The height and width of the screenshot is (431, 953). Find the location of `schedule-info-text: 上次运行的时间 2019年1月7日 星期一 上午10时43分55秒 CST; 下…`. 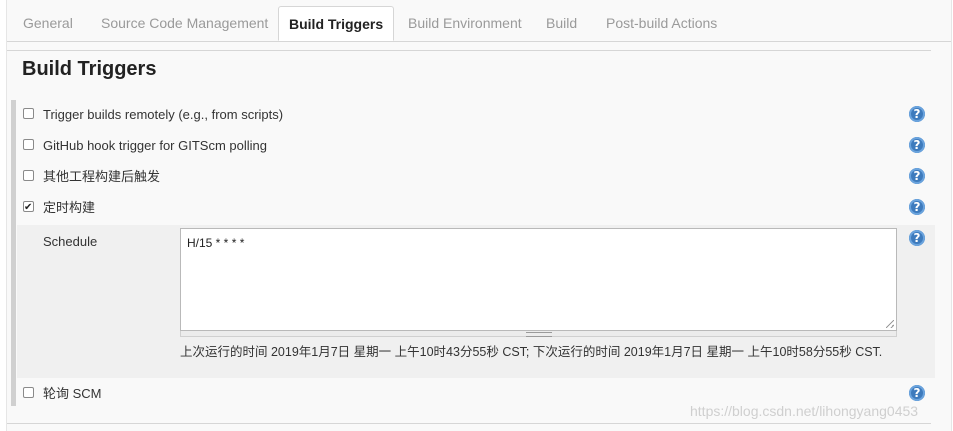

schedule-info-text: 上次运行的时间 2019年1月7日 星期一 上午10时43分55秒 CST; 下… is located at coordinates (531, 352).